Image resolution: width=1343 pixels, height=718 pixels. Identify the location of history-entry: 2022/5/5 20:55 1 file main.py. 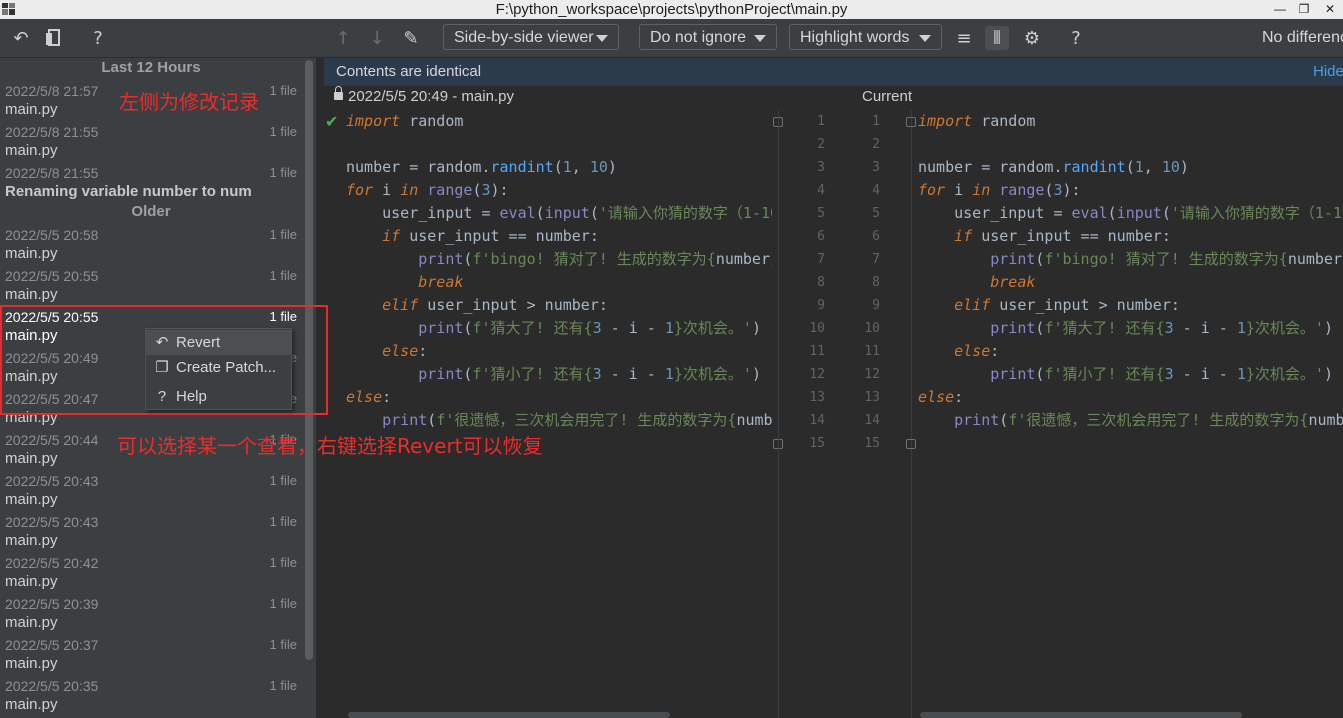
(151, 285).